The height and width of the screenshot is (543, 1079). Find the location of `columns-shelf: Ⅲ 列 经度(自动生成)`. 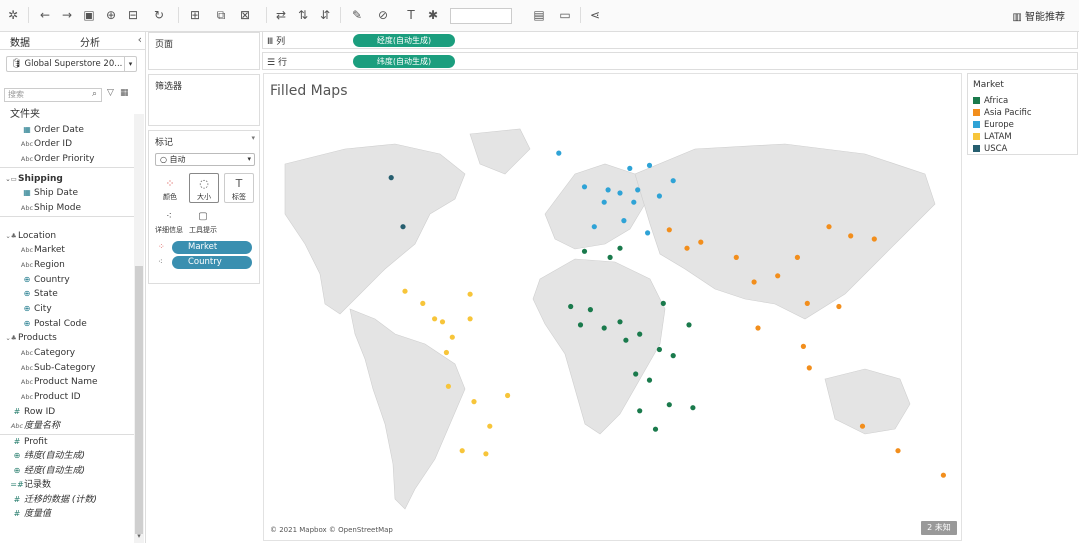

columns-shelf: Ⅲ 列 经度(自动生成) is located at coordinates (670, 40).